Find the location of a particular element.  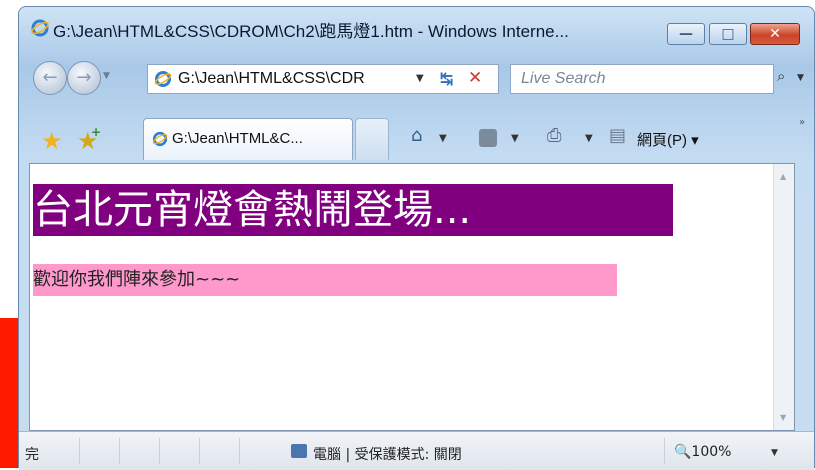

add-to-favorites-icon: ★ + is located at coordinates (89, 140).